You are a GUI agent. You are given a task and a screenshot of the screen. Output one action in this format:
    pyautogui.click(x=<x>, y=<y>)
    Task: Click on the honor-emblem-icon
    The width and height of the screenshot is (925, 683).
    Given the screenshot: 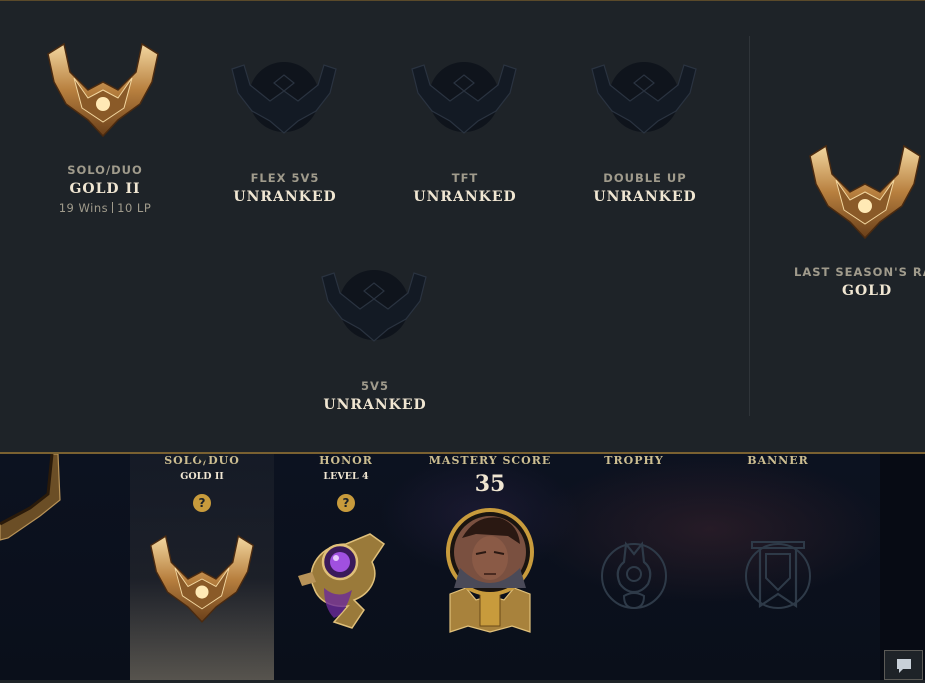 What is the action you would take?
    pyautogui.click(x=340, y=582)
    